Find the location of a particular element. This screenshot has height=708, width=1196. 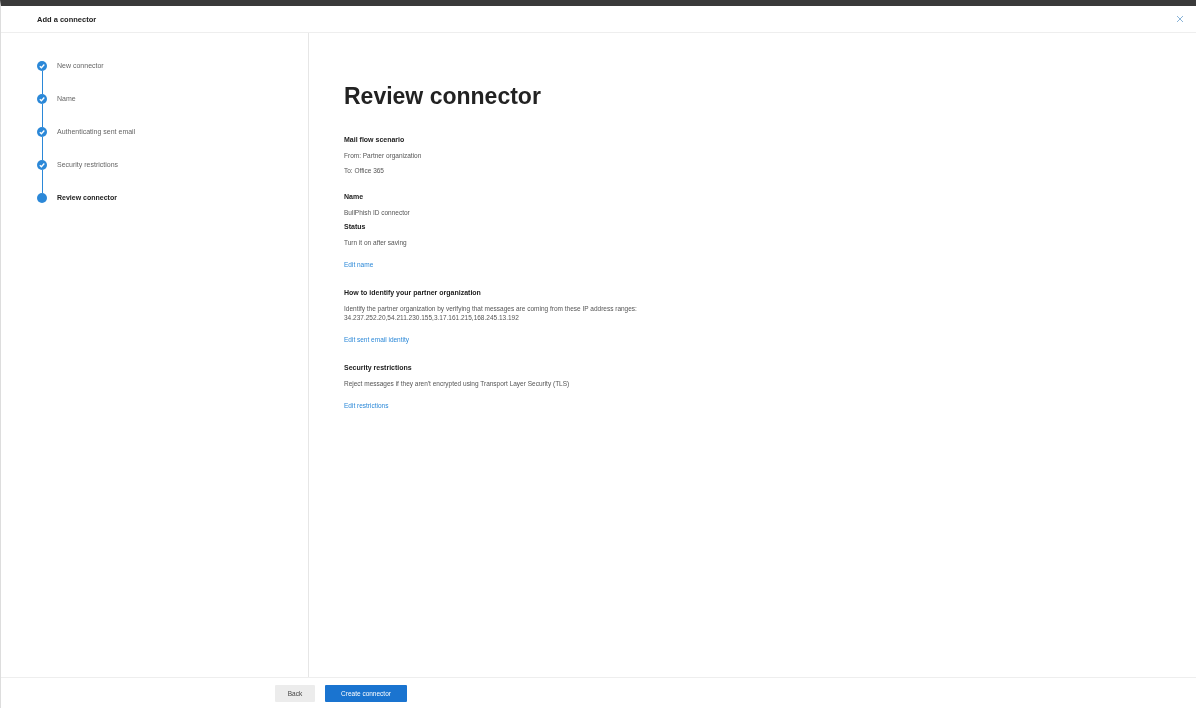

close-icon is located at coordinates (1180, 19).